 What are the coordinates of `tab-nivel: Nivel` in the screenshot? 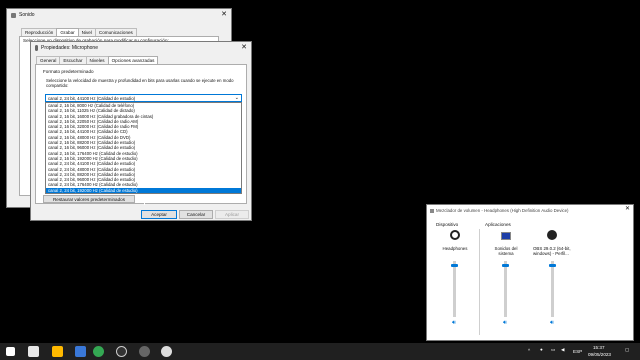 It's located at (86, 32).